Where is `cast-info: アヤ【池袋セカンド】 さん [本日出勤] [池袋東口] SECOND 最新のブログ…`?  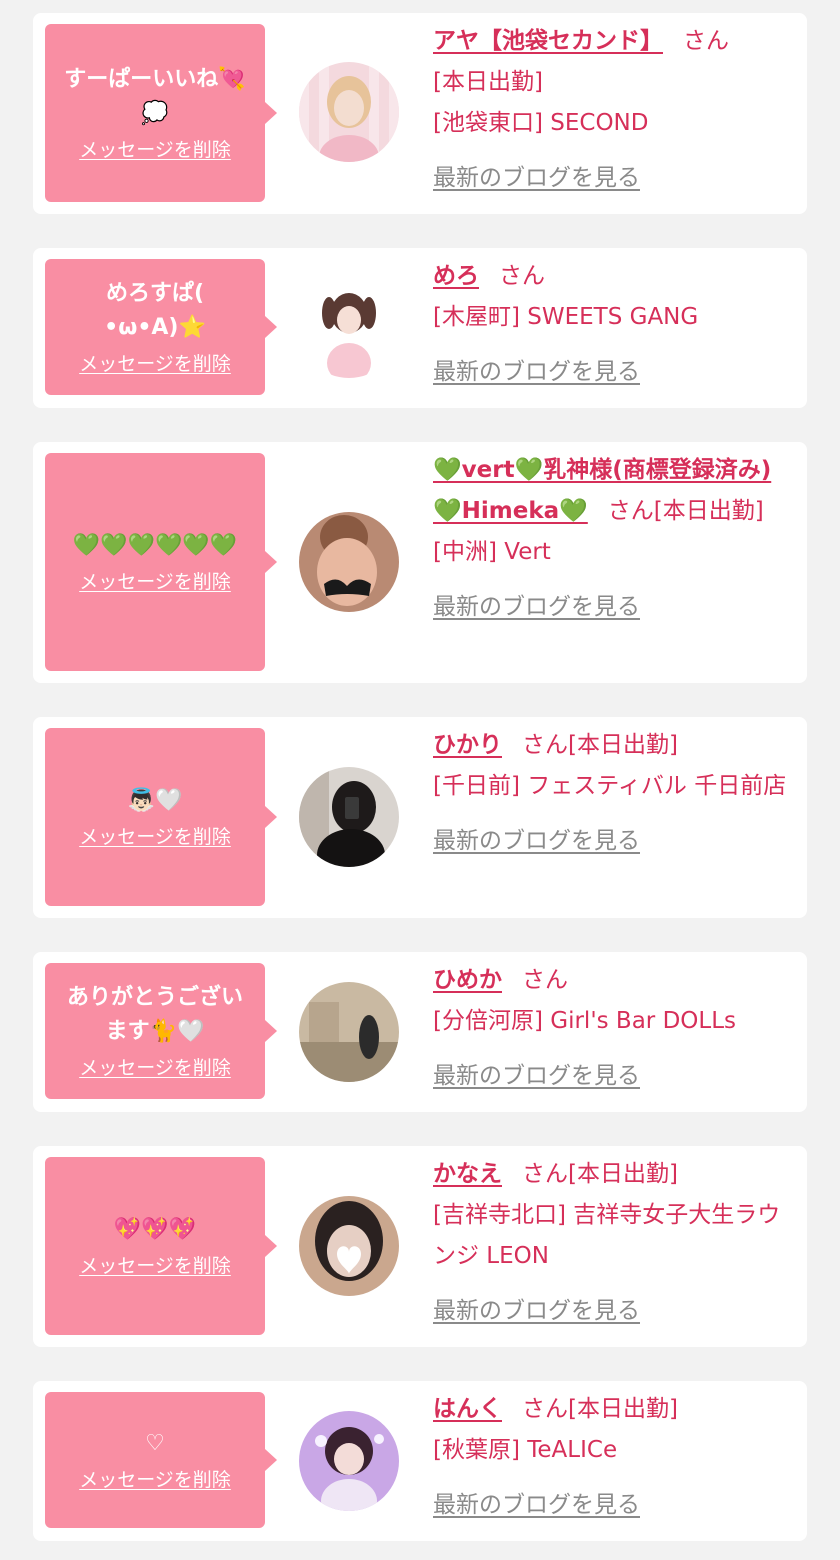 cast-info: アヤ【池袋セカンド】 さん [本日出勤] [池袋東口] SECOND 最新のブログ… is located at coordinates (612, 110).